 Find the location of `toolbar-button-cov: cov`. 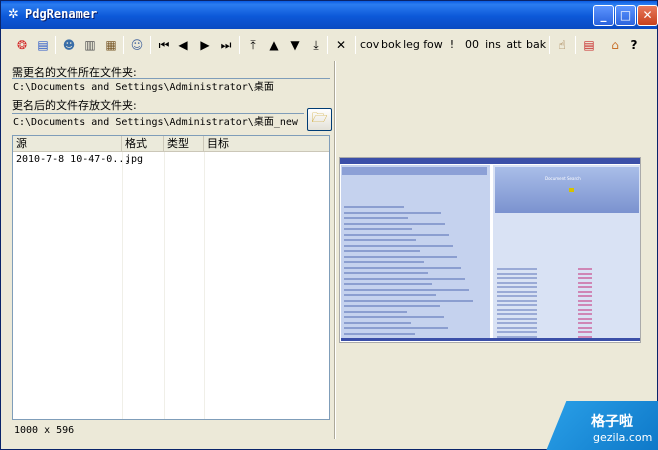

toolbar-button-cov: cov is located at coordinates (369, 45).